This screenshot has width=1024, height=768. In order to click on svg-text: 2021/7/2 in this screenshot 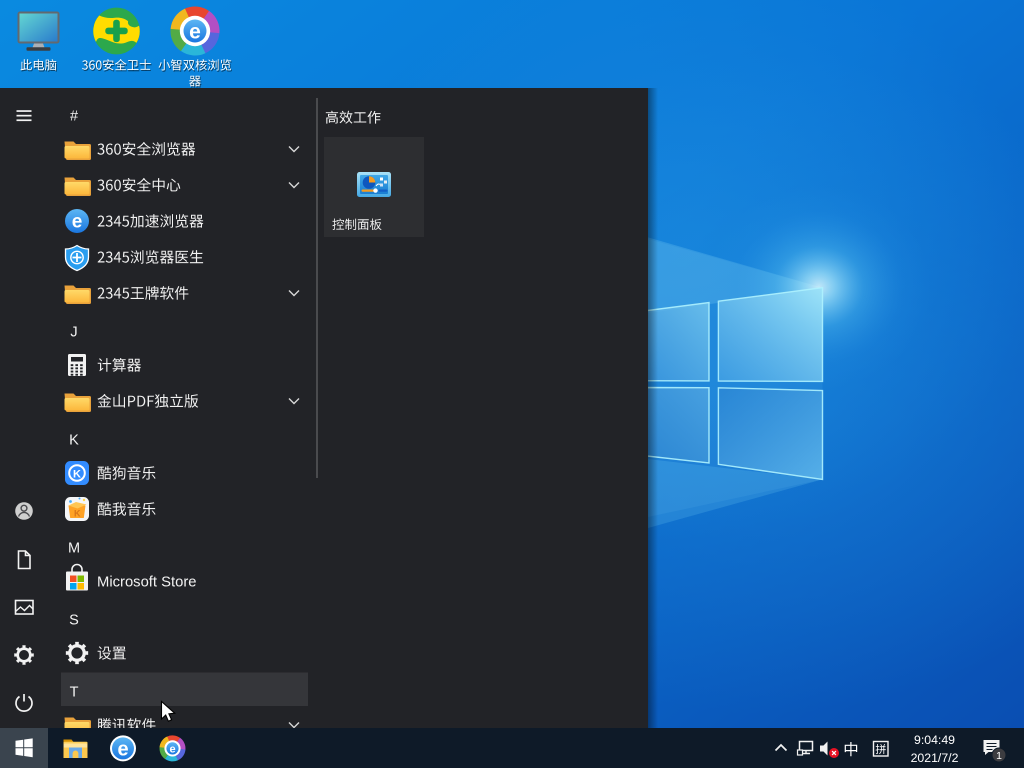, I will do `click(935, 758)`.